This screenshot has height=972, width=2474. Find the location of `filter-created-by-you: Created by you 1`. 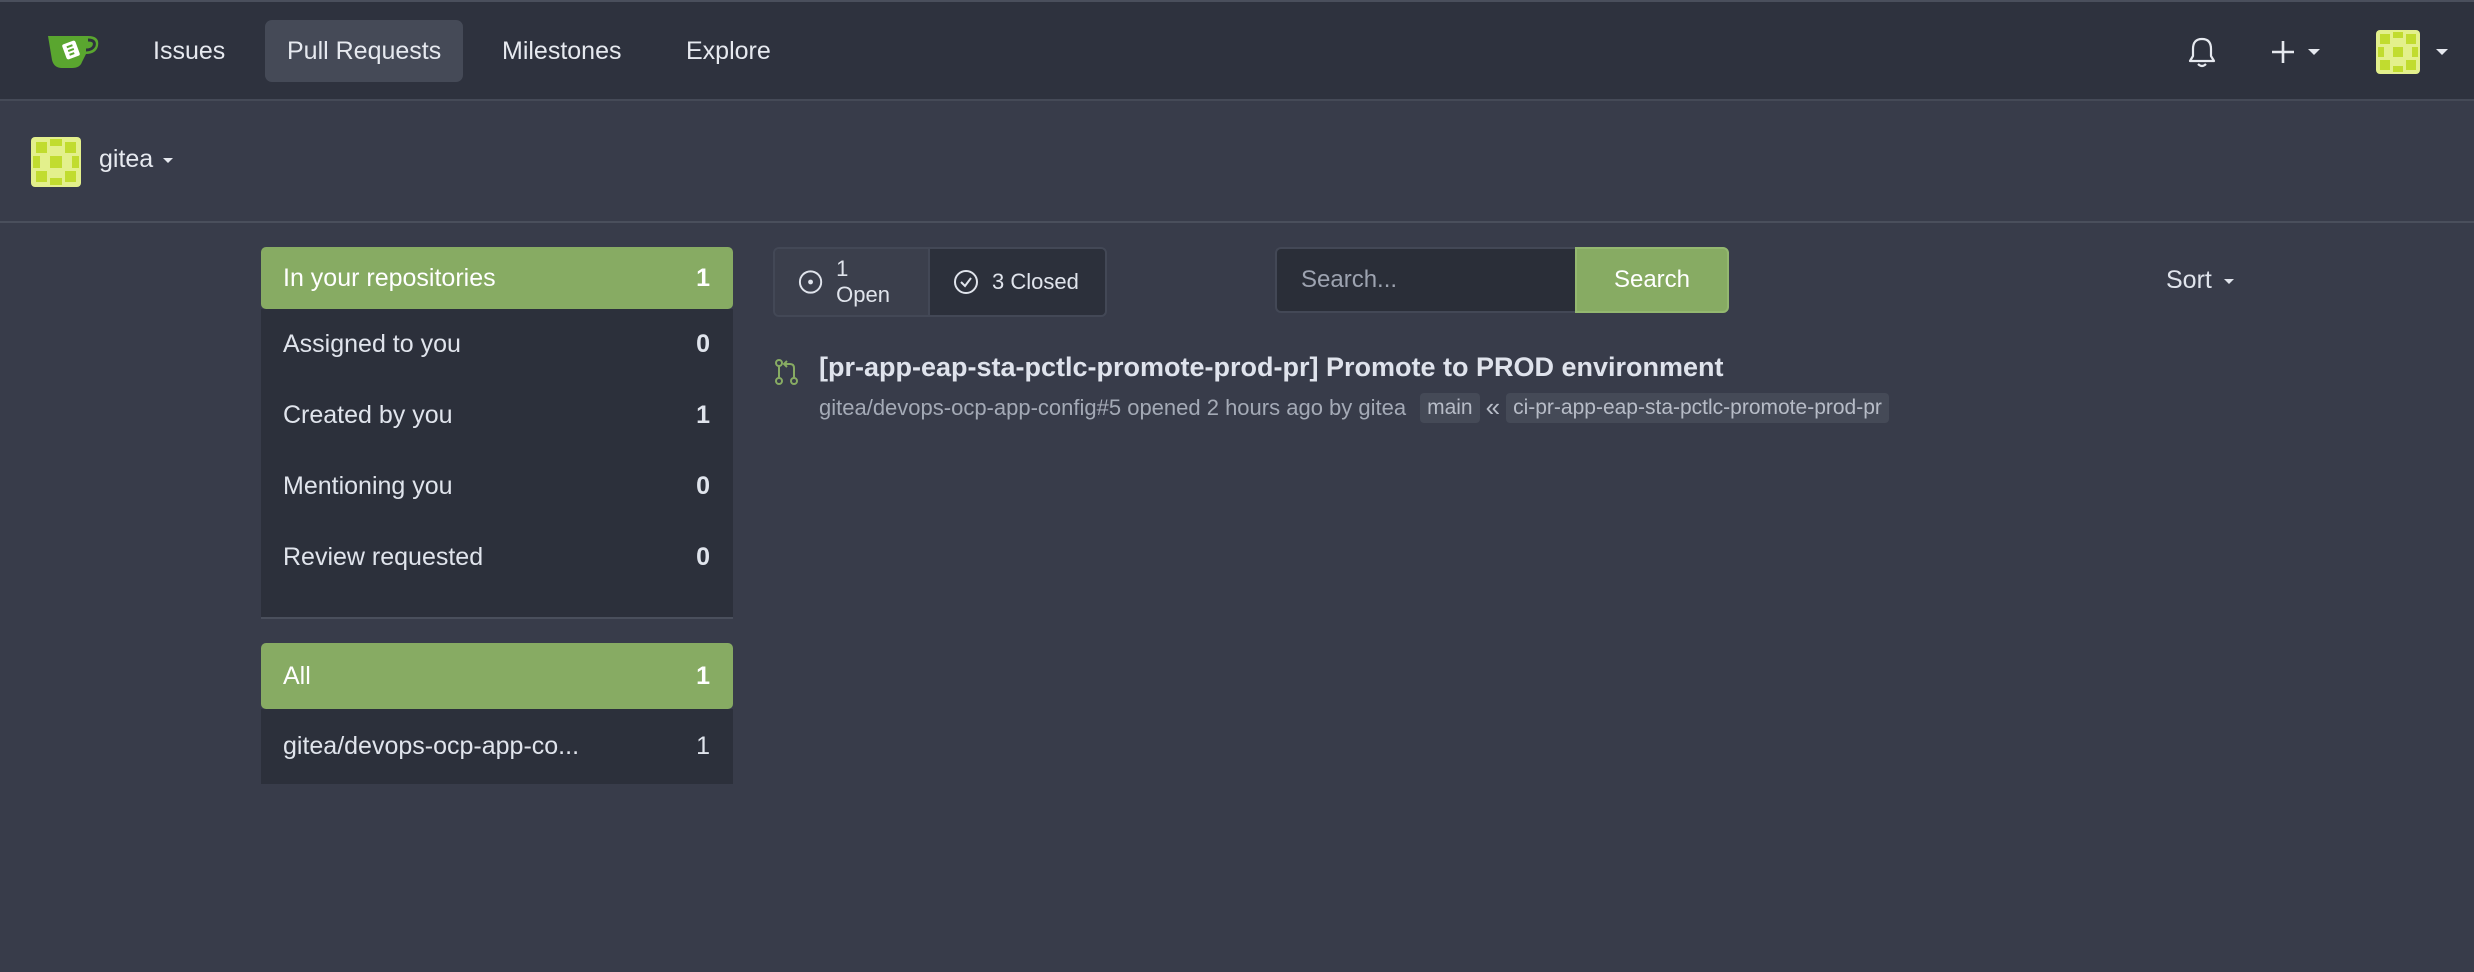

filter-created-by-you: Created by you 1 is located at coordinates (497, 415).